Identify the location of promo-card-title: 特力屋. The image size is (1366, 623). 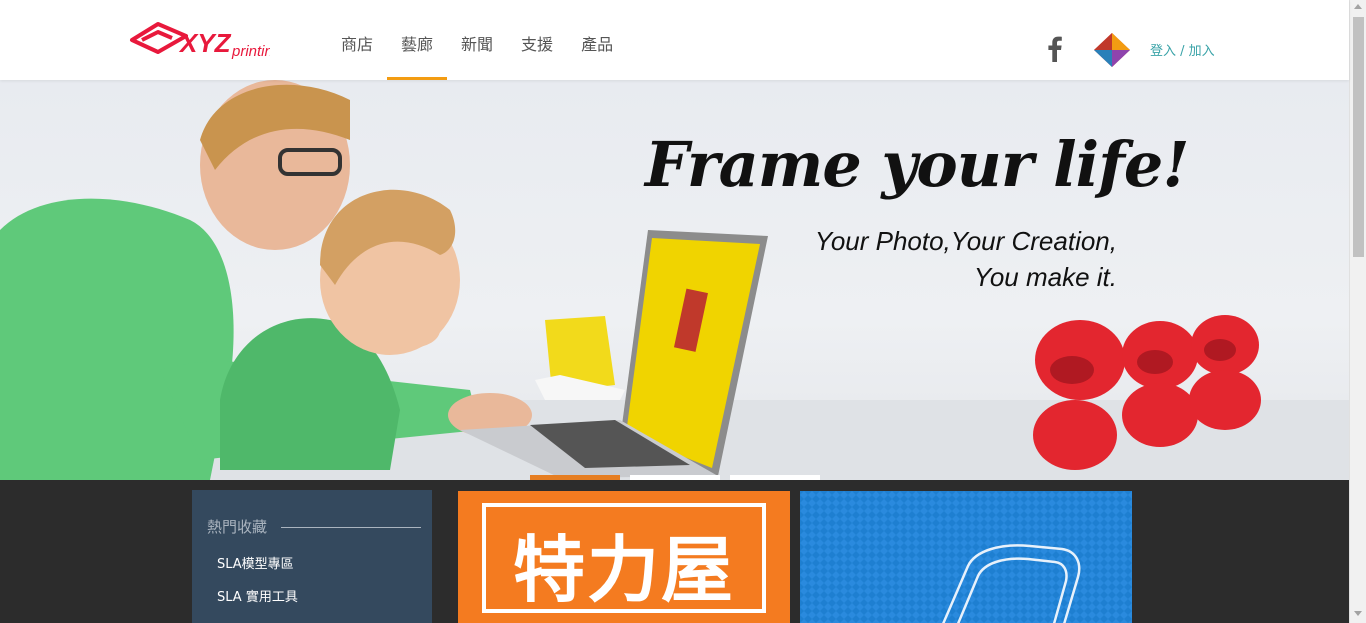
(623, 570).